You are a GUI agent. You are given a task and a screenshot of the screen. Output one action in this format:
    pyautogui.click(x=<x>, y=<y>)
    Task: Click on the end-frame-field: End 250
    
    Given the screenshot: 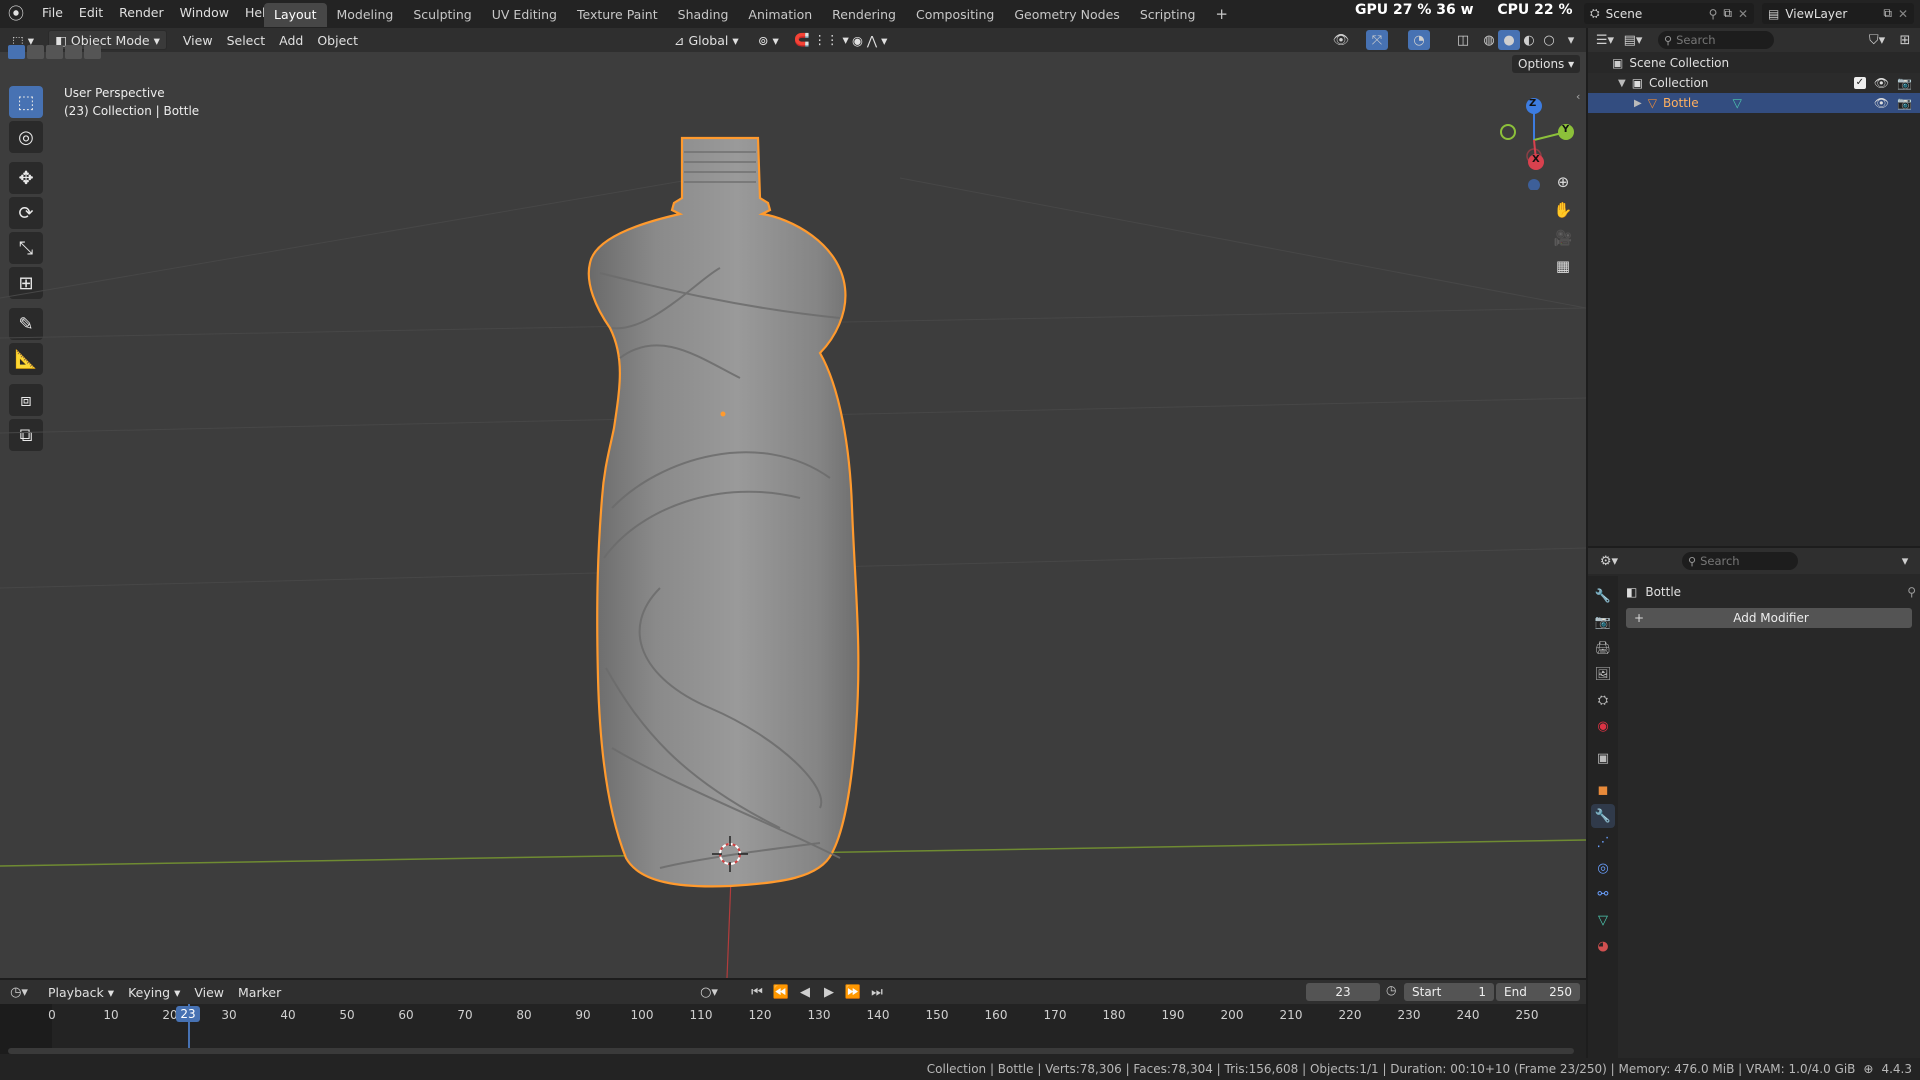 What is the action you would take?
    pyautogui.click(x=1538, y=992)
    